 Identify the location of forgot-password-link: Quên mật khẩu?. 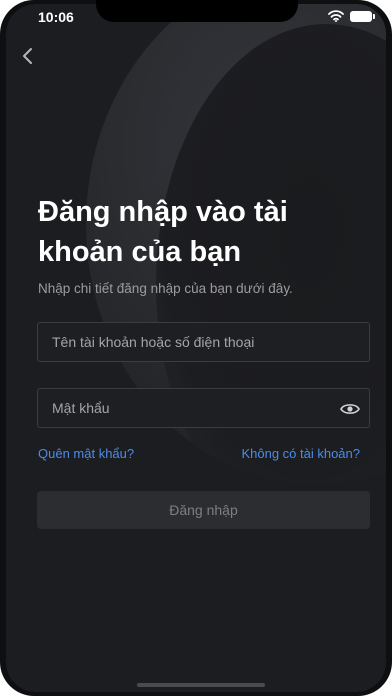
(86, 453).